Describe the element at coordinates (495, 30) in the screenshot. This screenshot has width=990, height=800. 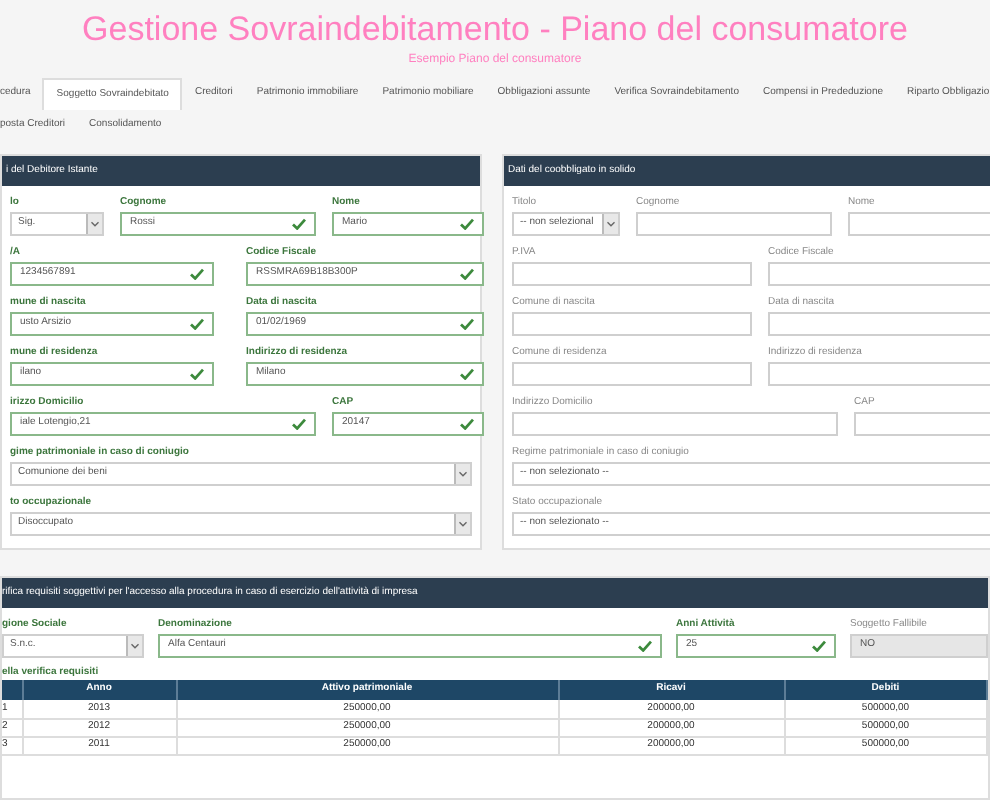
I see `page-title: Gestione Sovraindebitamento - Piano del consumatore` at that location.